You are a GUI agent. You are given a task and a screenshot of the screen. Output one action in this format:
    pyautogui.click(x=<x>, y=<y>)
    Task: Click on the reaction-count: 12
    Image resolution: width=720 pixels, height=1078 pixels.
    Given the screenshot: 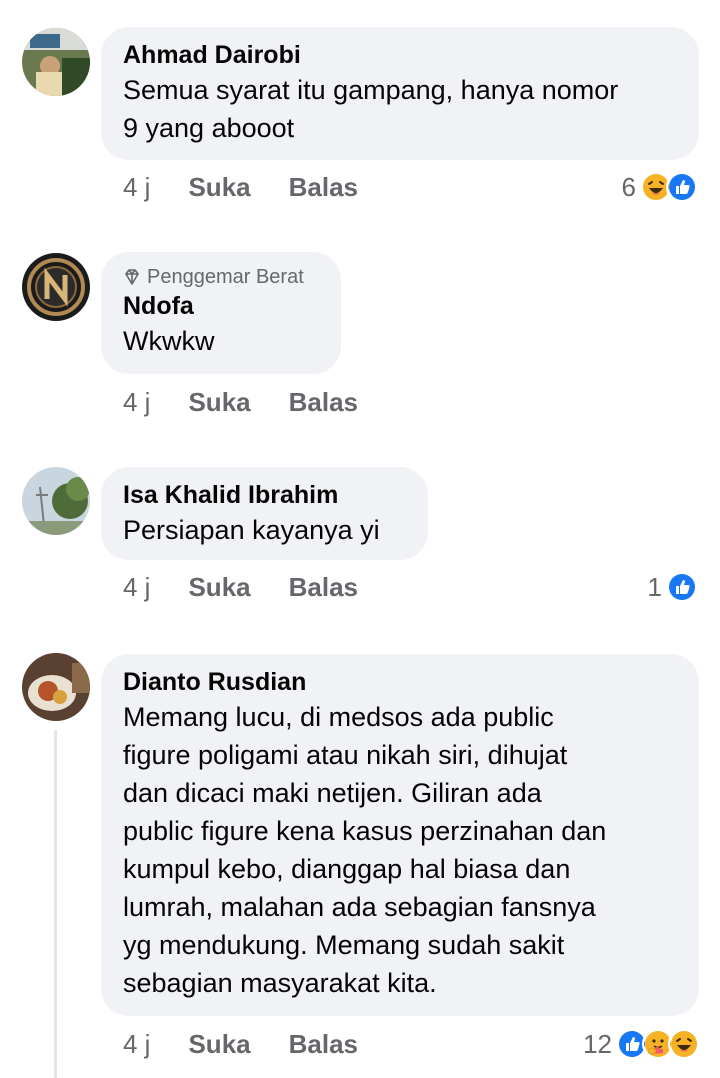 What is the action you would take?
    pyautogui.click(x=597, y=1043)
    